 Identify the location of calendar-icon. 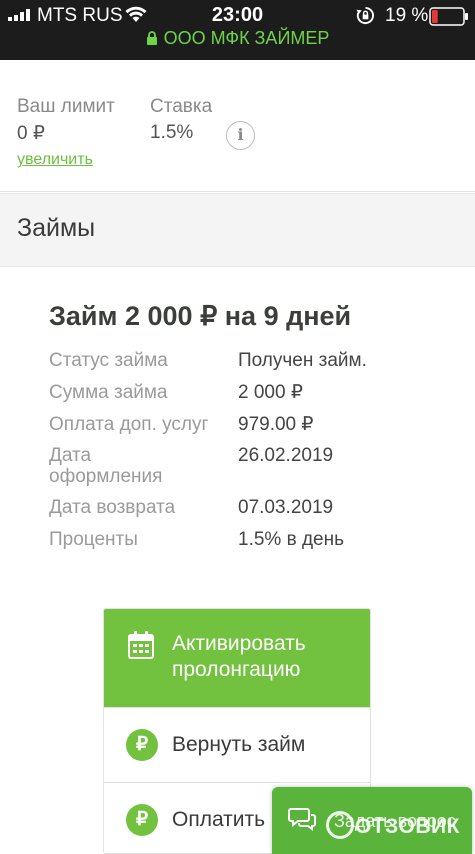
(141, 645).